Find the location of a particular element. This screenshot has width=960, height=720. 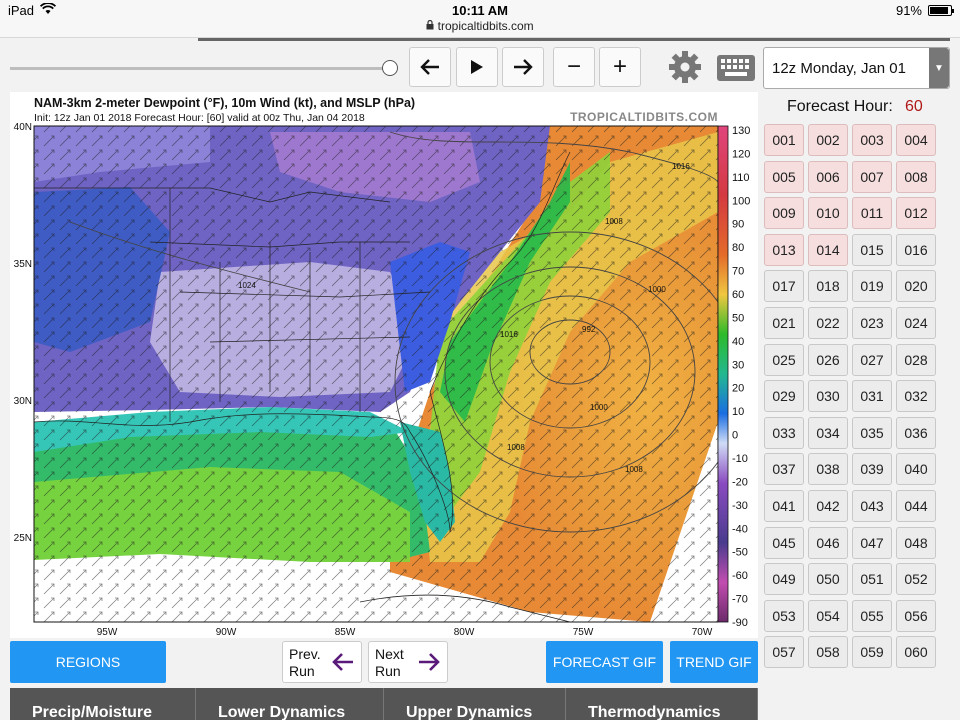

forecast-hour-button: 053 is located at coordinates (784, 615).